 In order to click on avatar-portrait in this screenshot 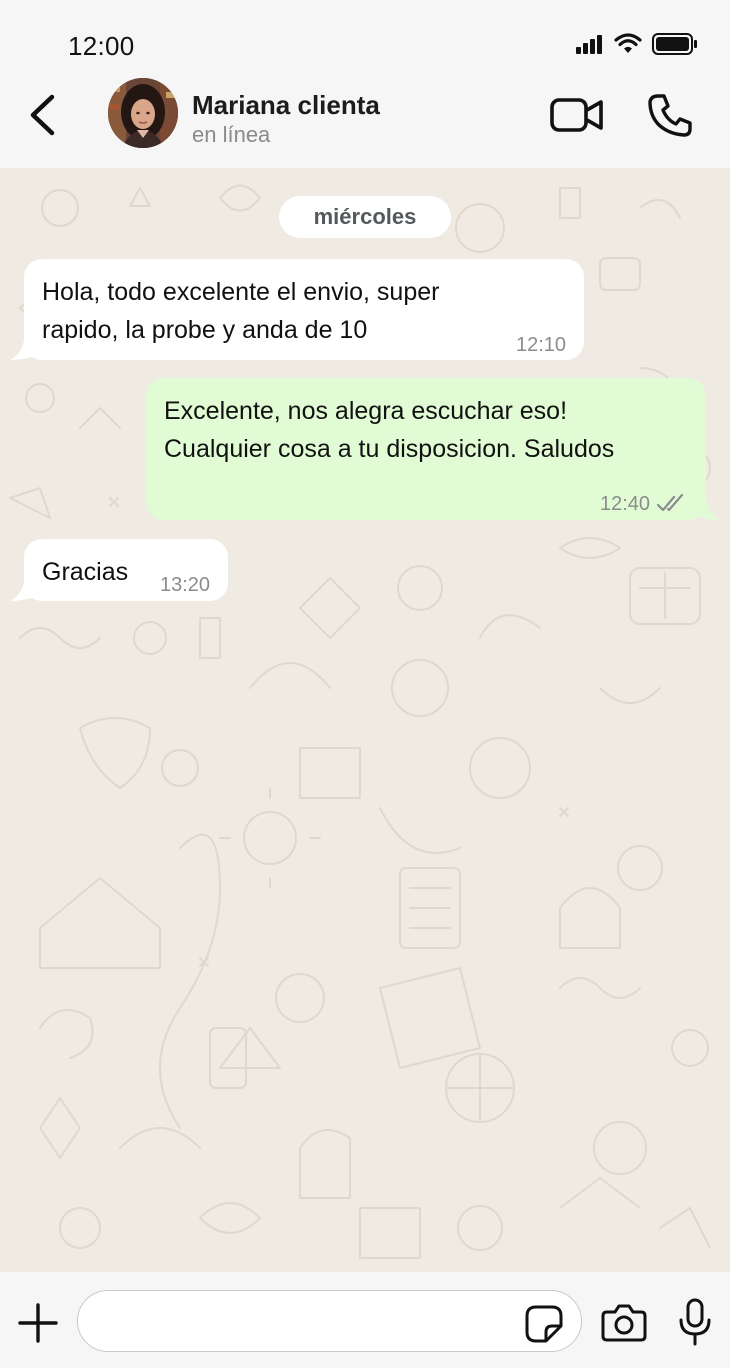, I will do `click(143, 113)`.